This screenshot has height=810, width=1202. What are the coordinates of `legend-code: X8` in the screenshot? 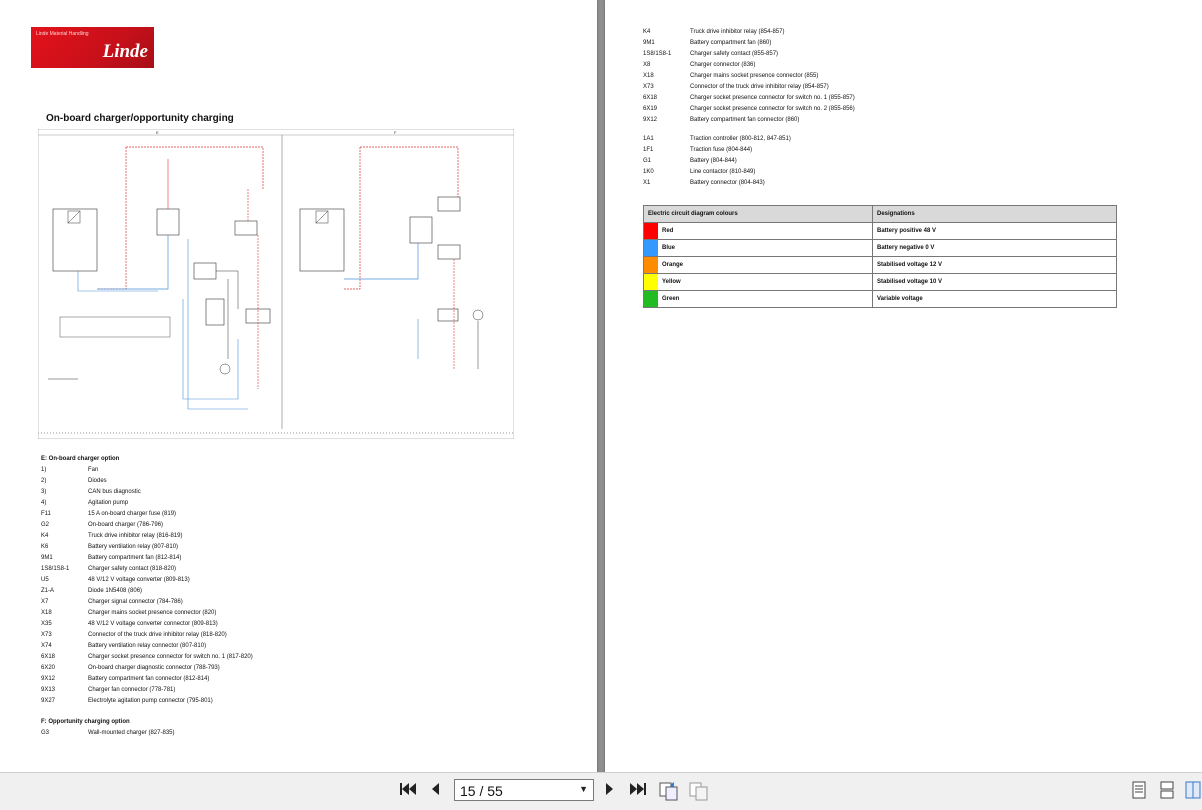 It's located at (647, 65).